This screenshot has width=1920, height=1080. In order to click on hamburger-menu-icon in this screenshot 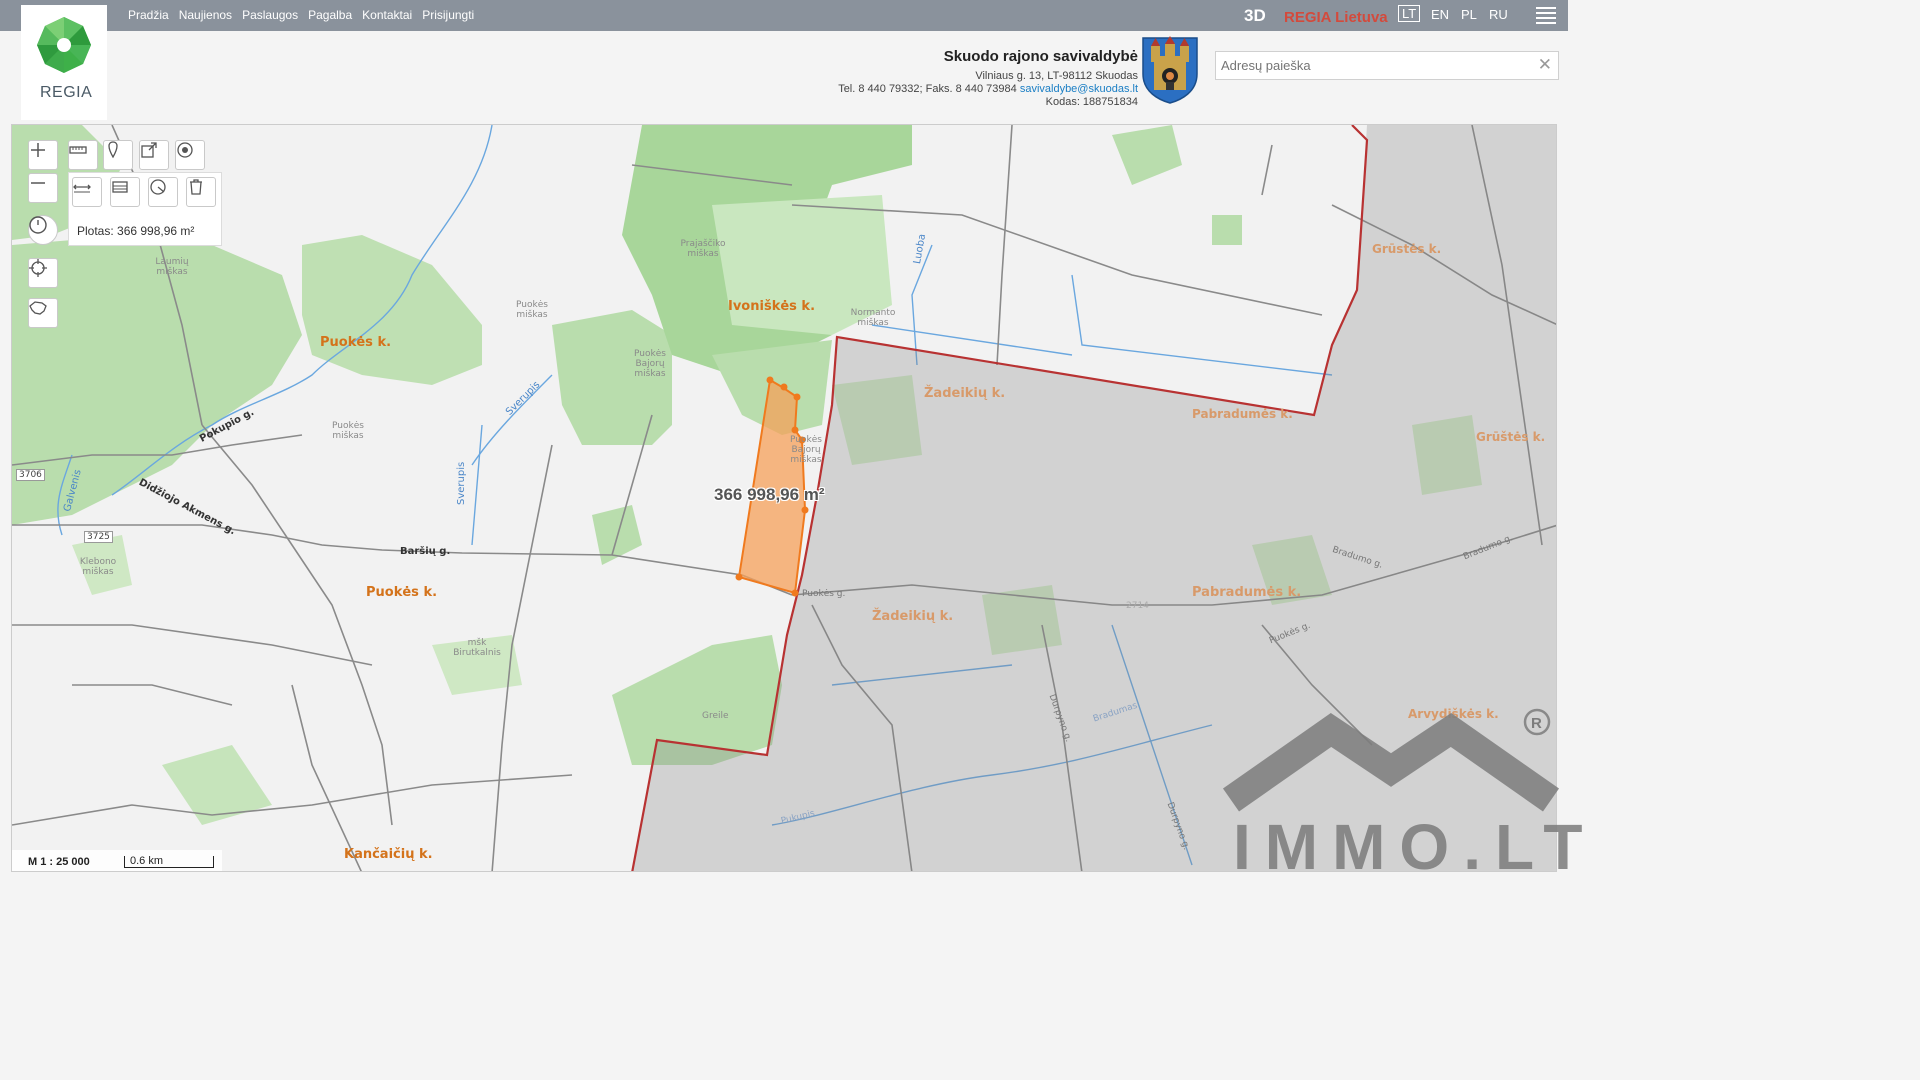, I will do `click(1546, 15)`.